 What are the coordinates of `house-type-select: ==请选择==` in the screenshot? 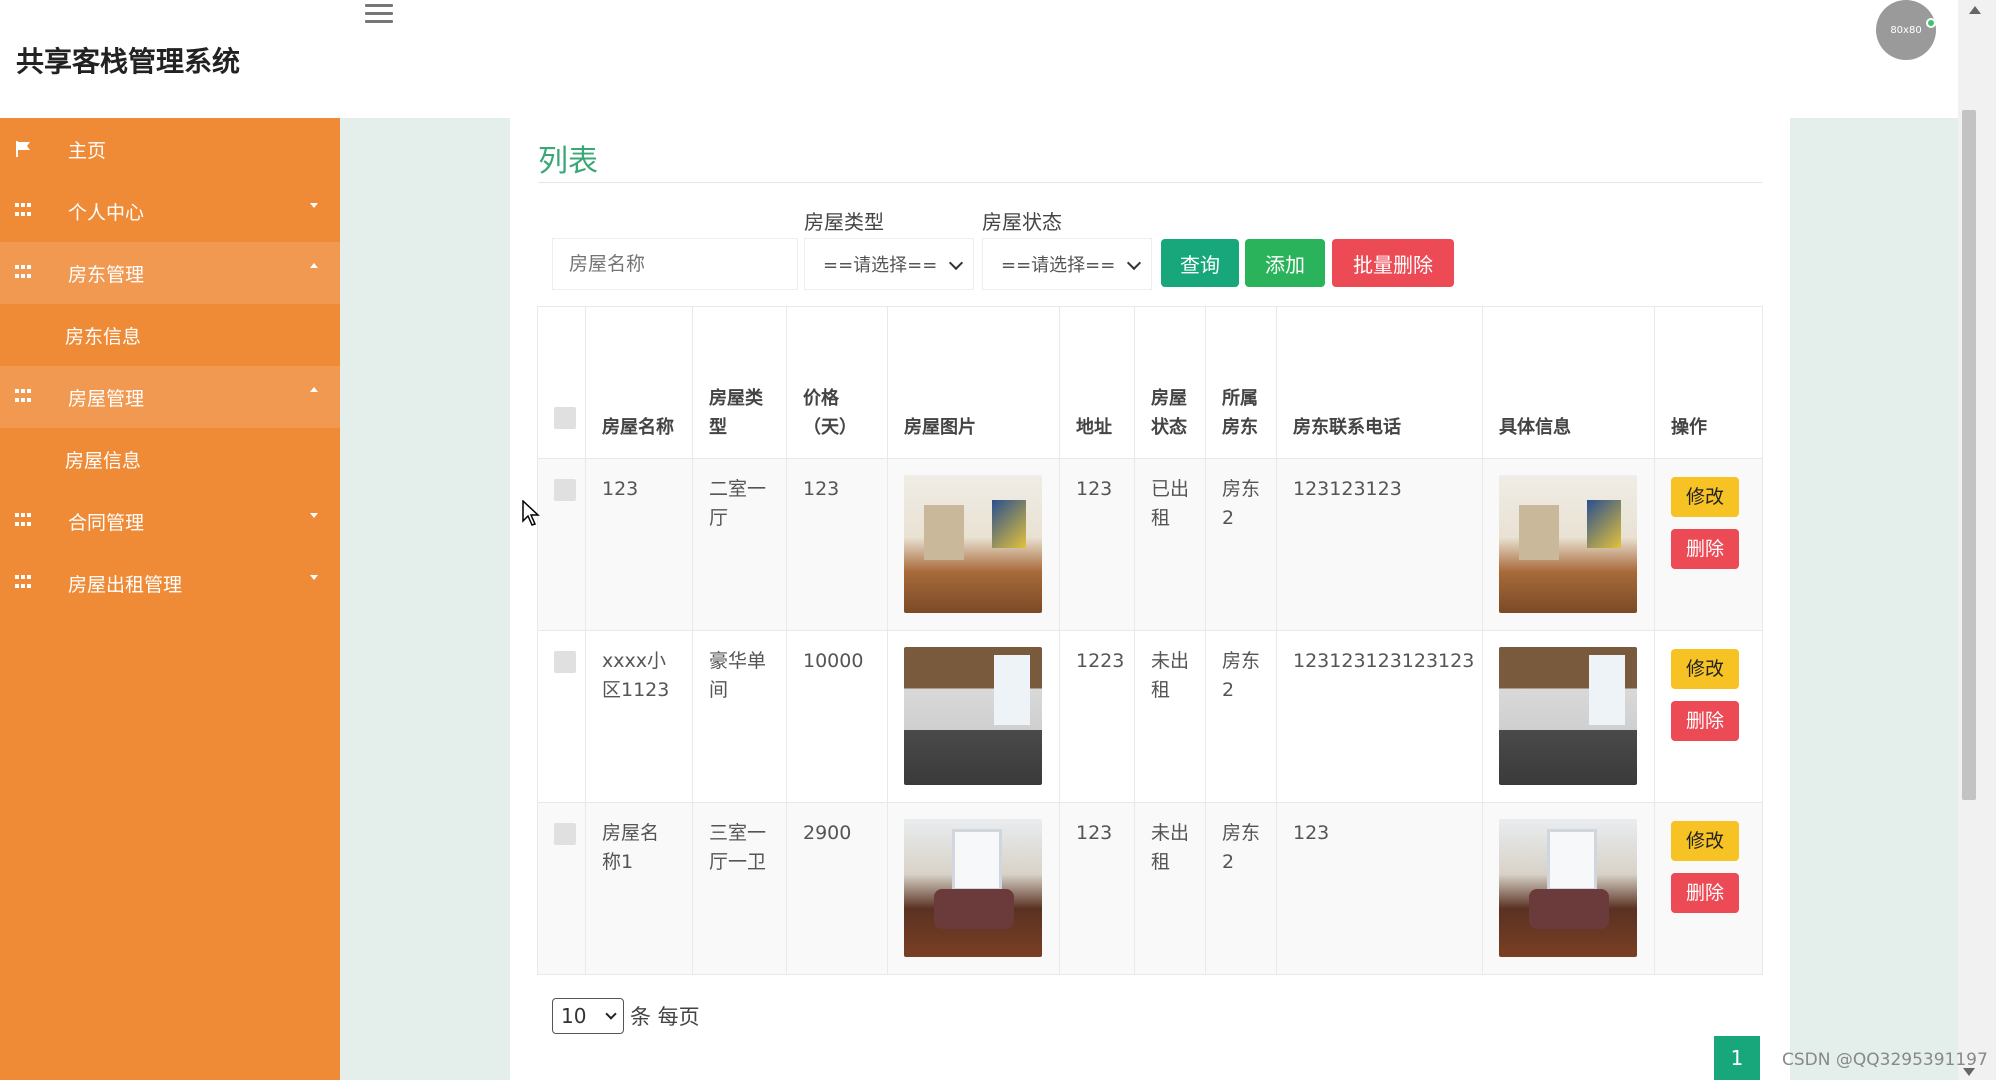 It's located at (889, 264).